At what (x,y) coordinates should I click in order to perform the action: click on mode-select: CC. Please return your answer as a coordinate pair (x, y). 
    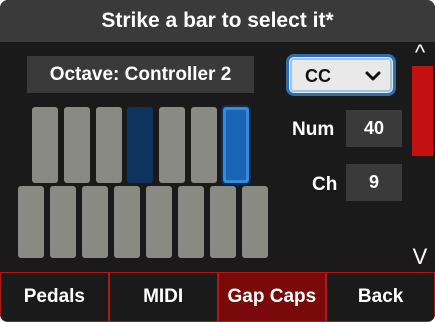
    Looking at the image, I should click on (341, 75).